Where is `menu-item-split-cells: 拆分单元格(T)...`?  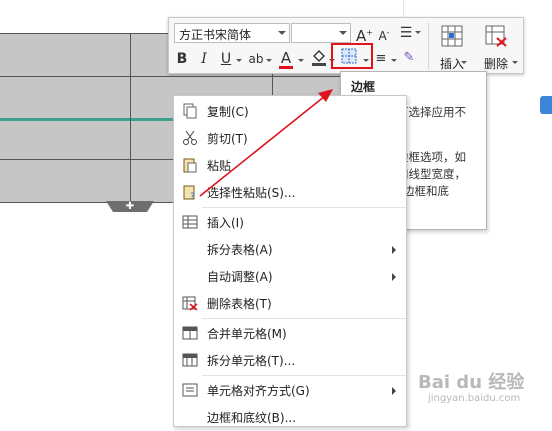
menu-item-split-cells: 拆分单元格(T)... is located at coordinates (290, 360).